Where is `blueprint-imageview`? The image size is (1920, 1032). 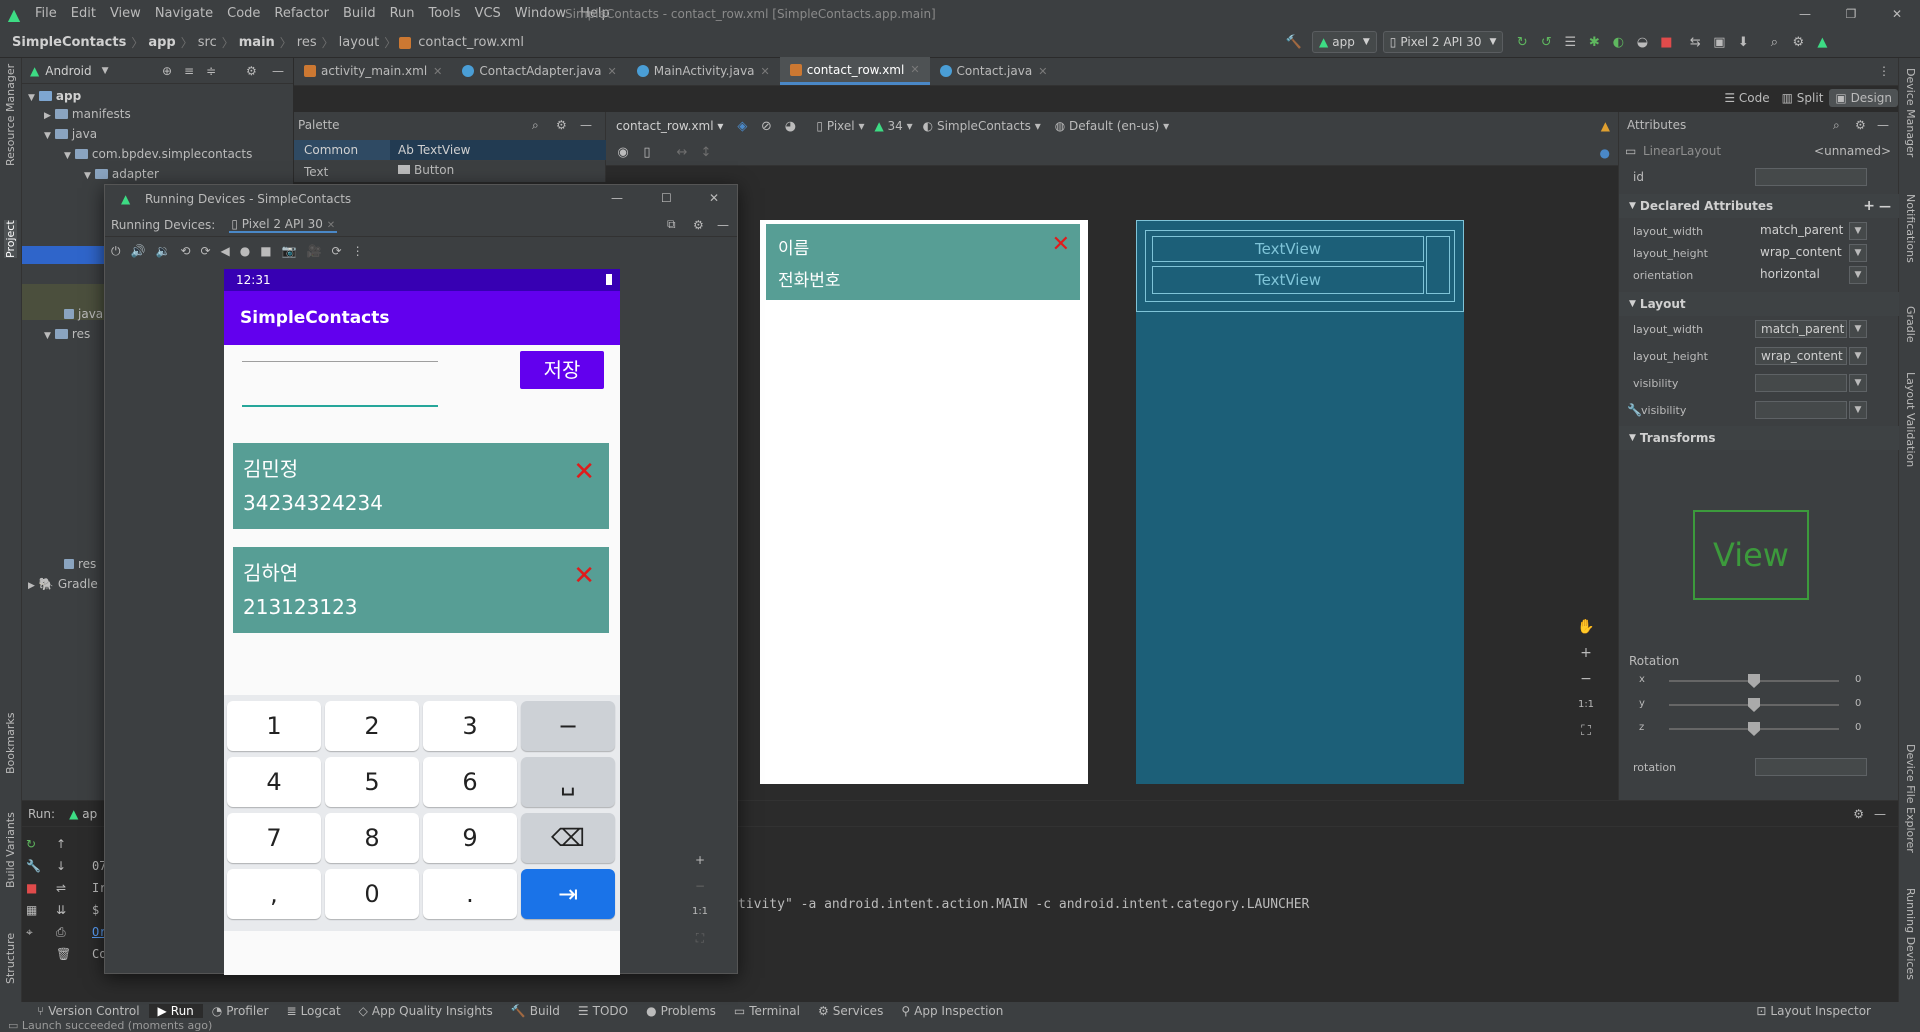
blueprint-imageview is located at coordinates (1438, 265).